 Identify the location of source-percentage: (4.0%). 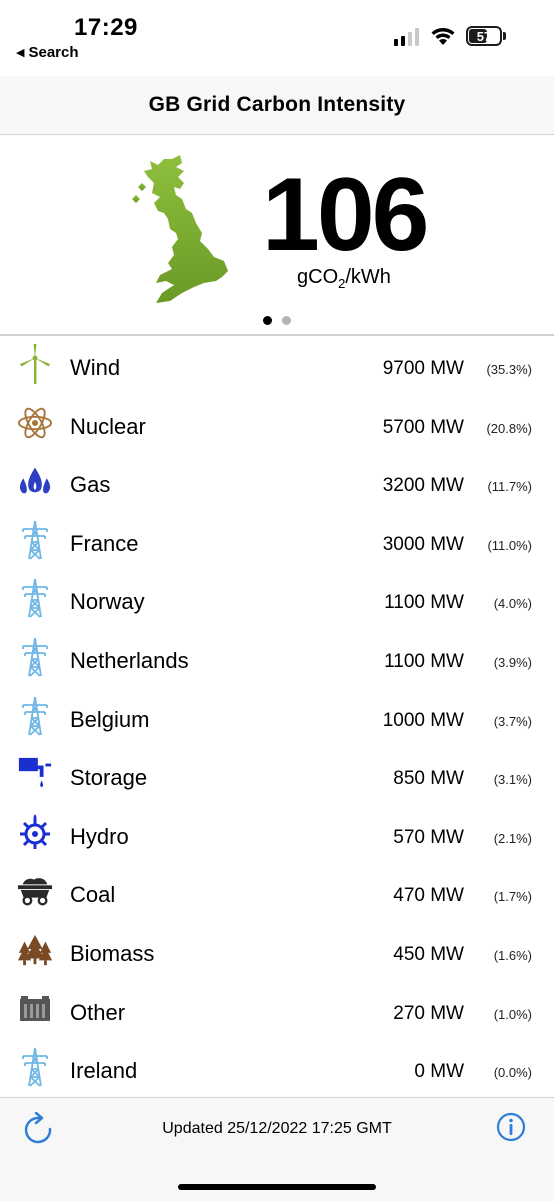
(512, 604).